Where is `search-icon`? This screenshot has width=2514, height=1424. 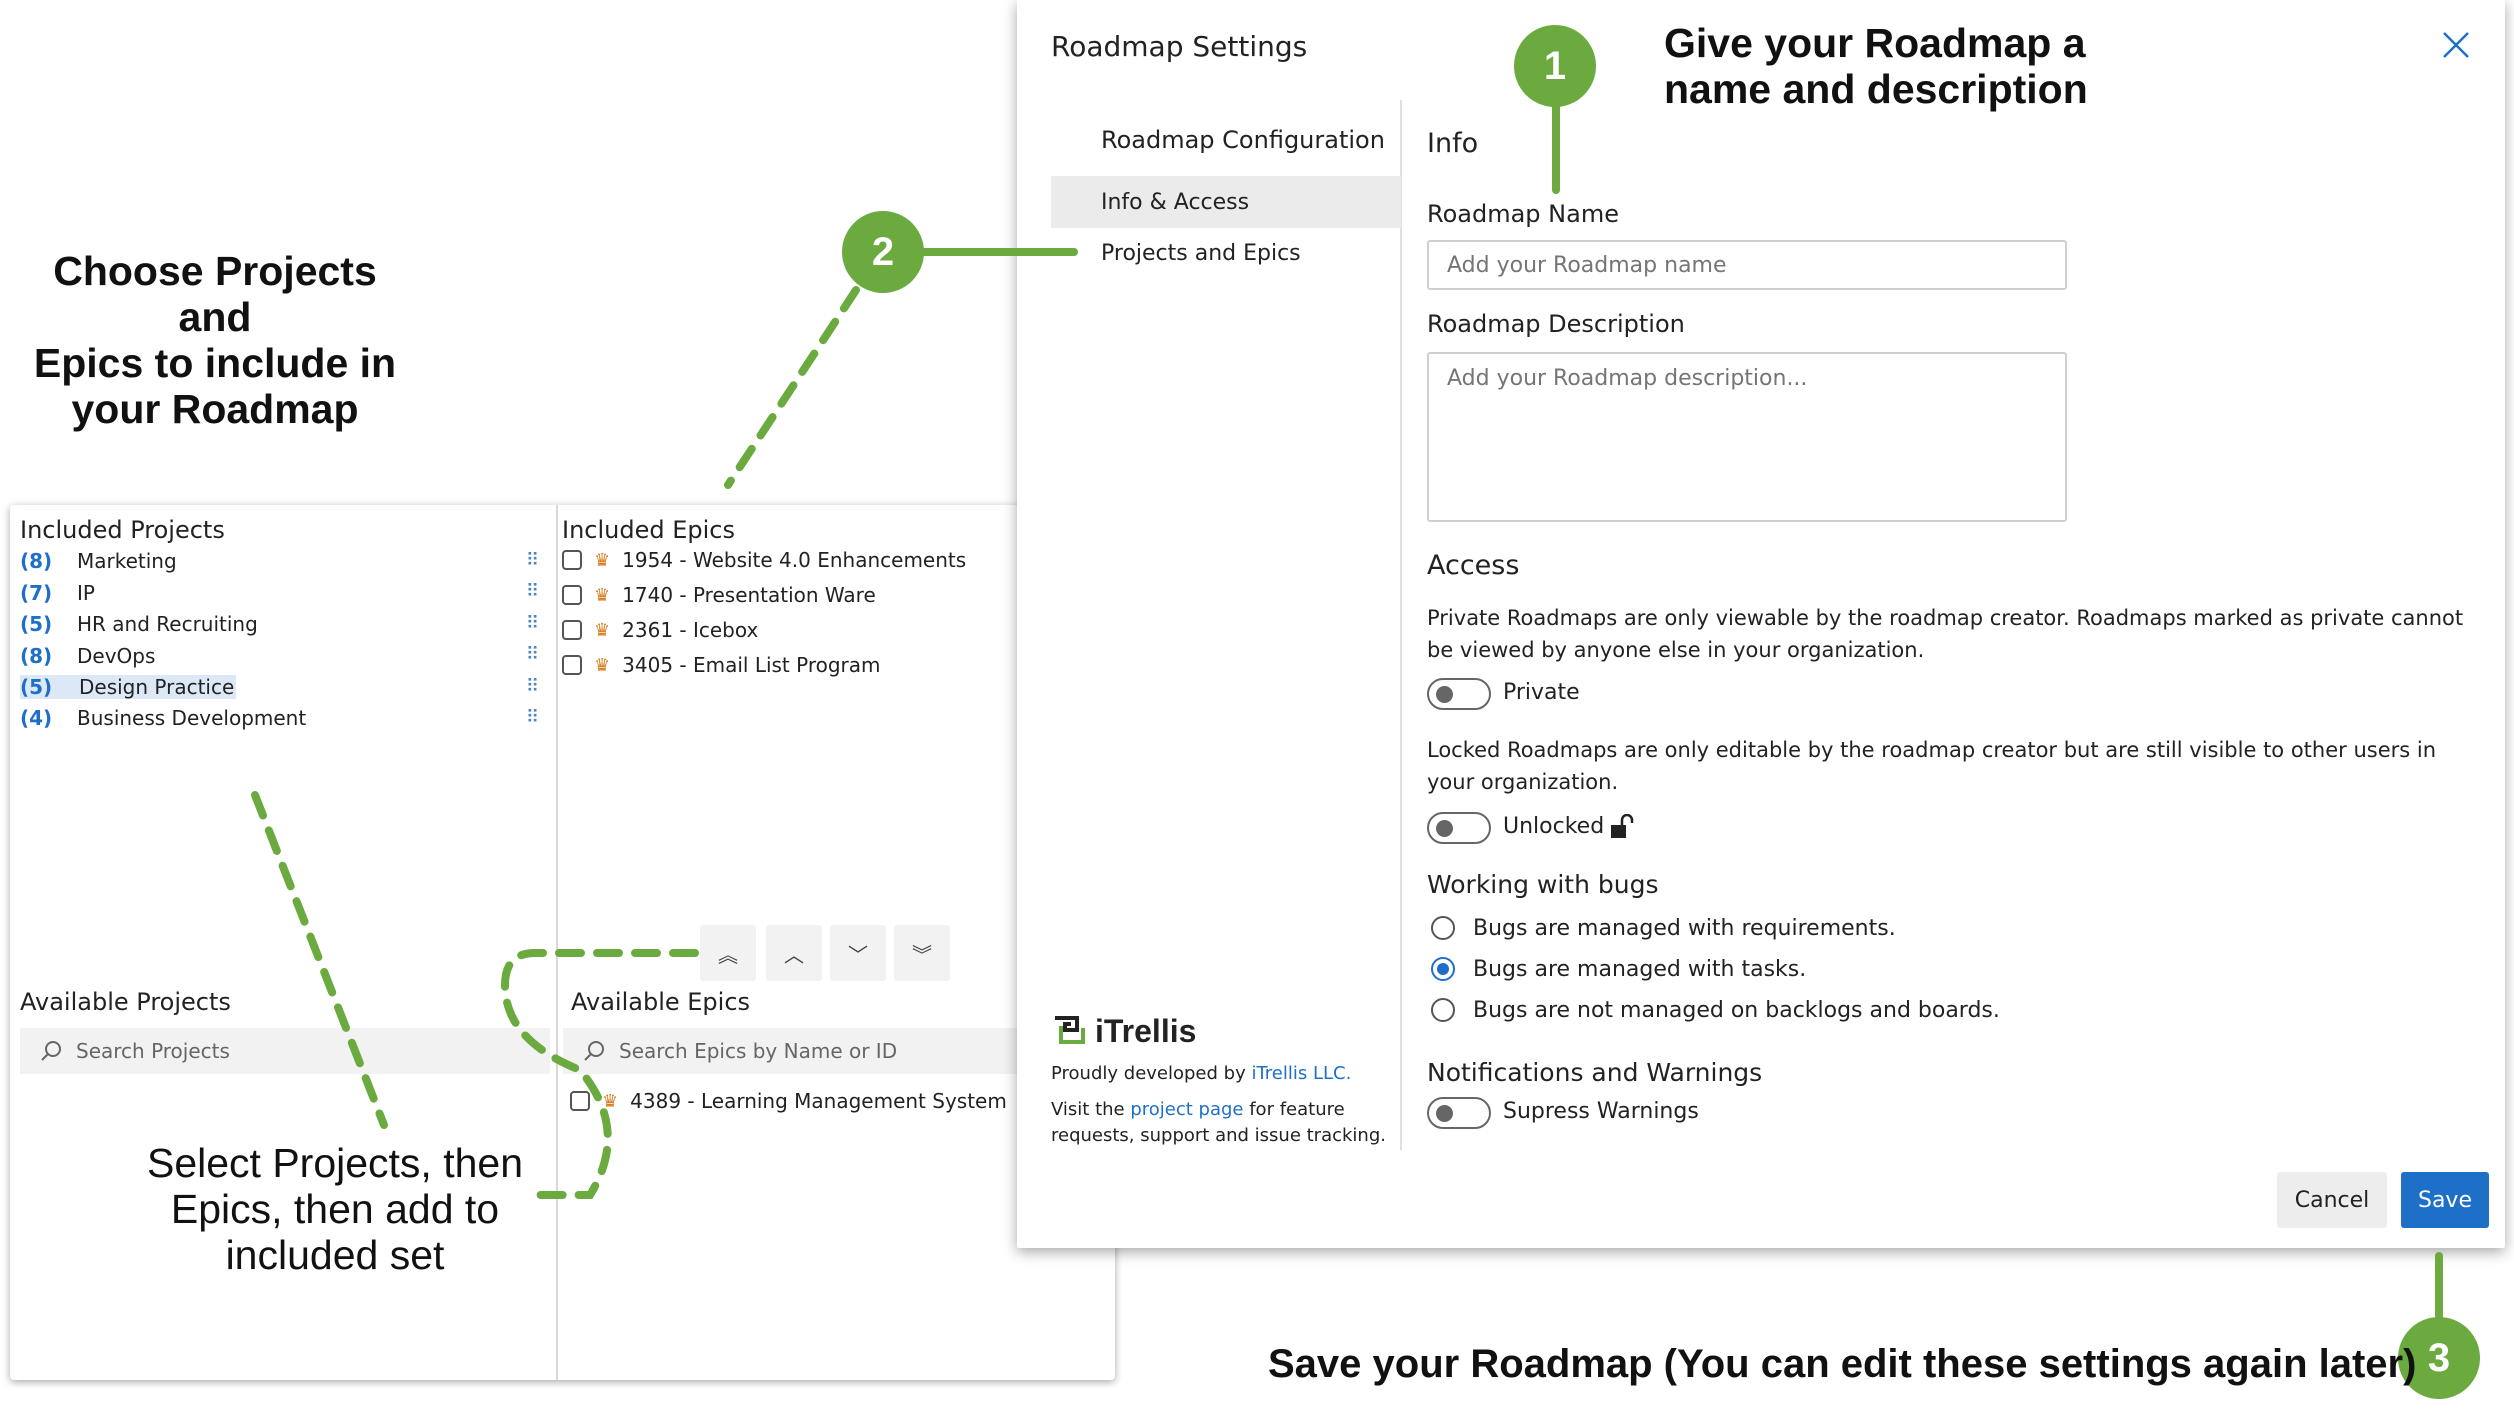
search-icon is located at coordinates (51, 1051).